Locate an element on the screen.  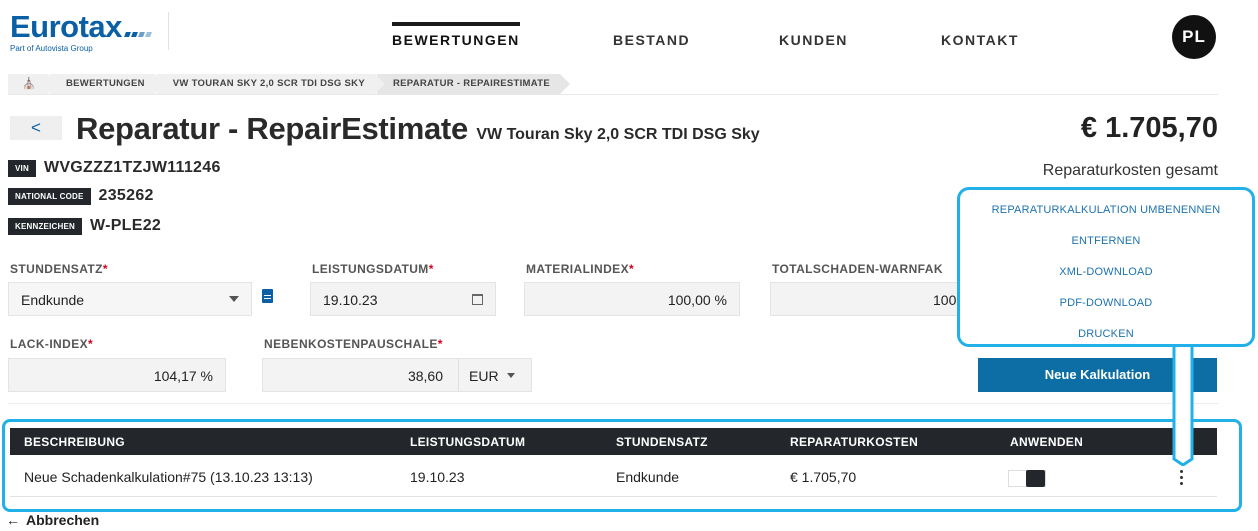
logo-dots-icon is located at coordinates (138, 27).